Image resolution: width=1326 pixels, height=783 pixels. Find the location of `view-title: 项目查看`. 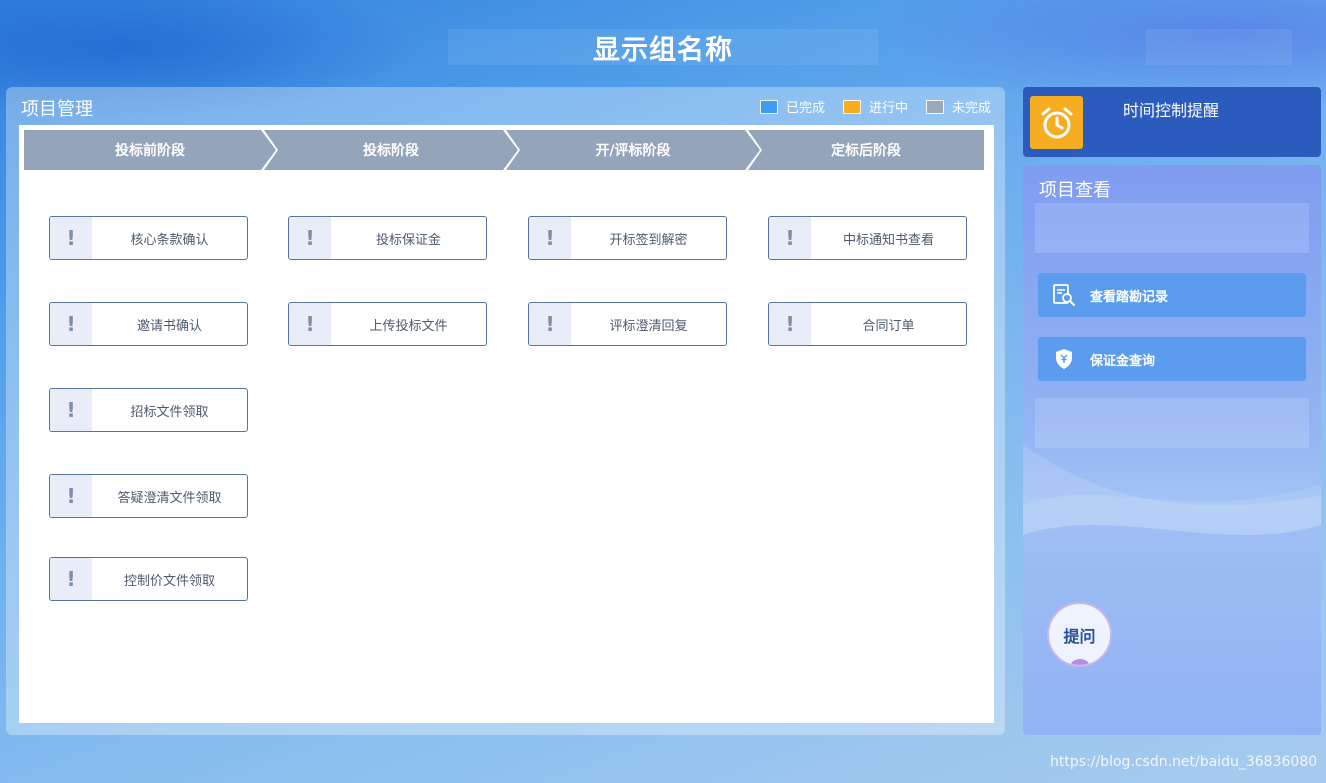

view-title: 项目查看 is located at coordinates (1075, 190).